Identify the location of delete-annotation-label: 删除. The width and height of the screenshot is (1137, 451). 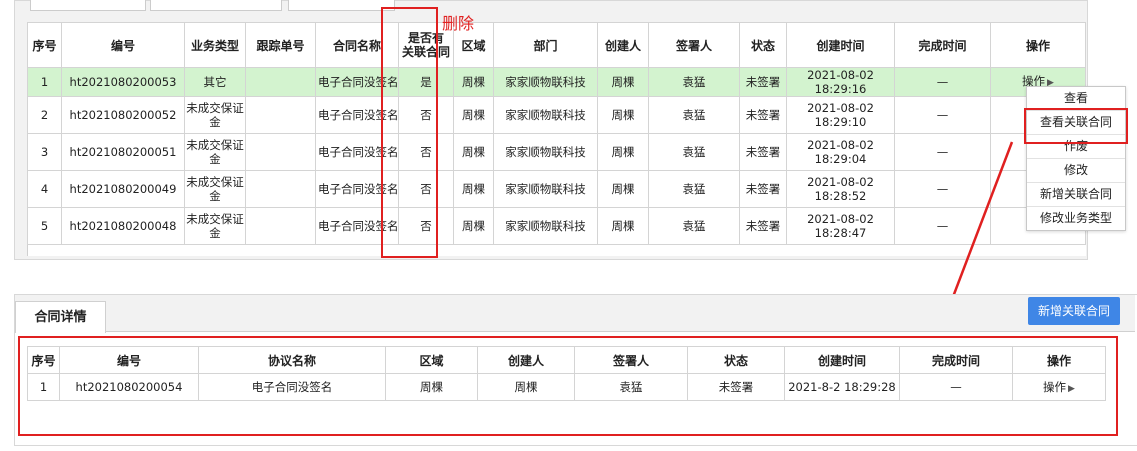
(458, 23).